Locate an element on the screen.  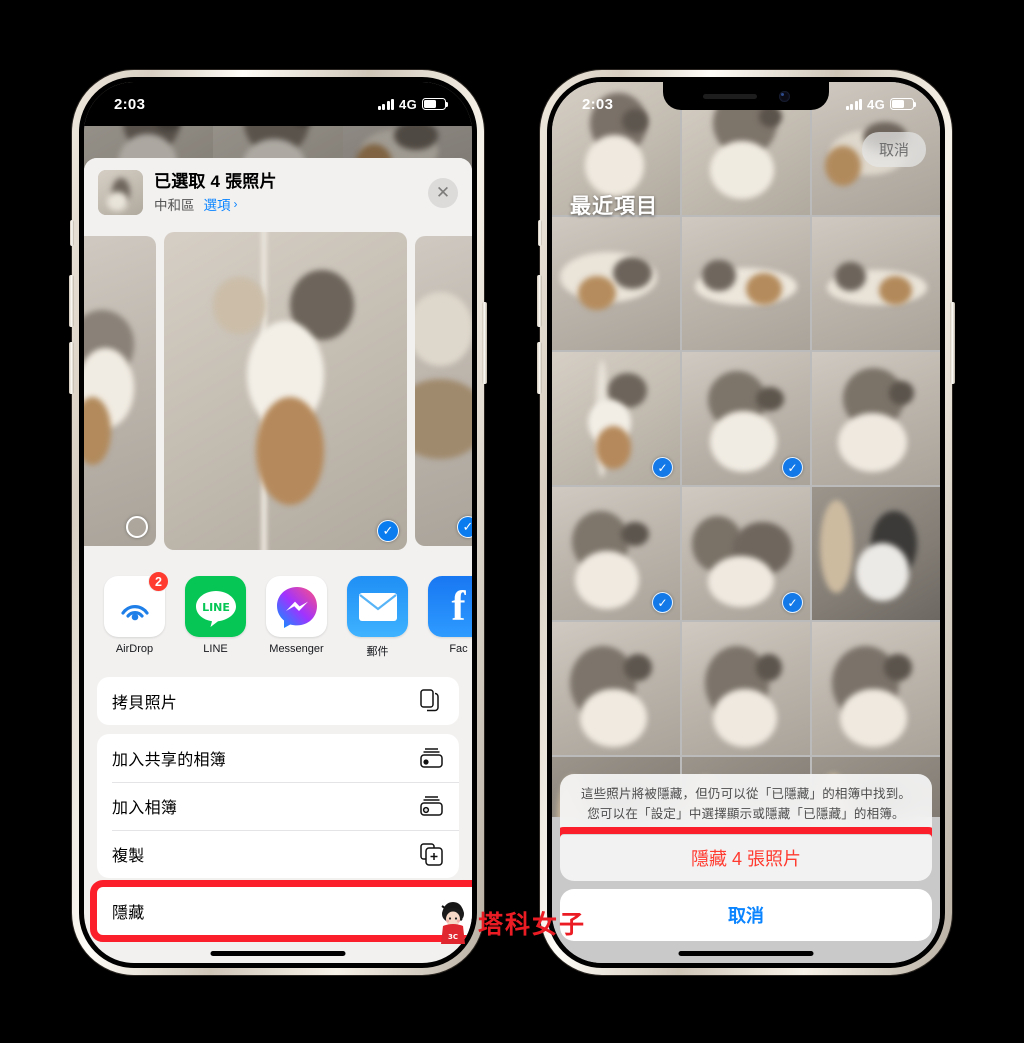
right-status-bar: 2:03 4G is located at coordinates (746, 104).